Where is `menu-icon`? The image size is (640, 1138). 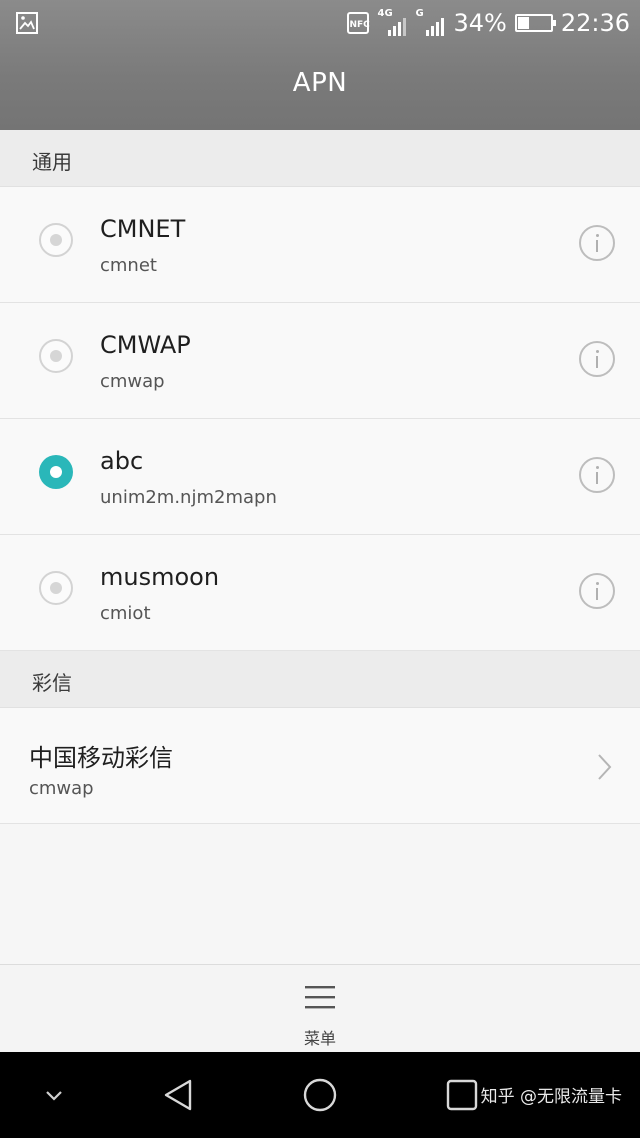 menu-icon is located at coordinates (320, 999).